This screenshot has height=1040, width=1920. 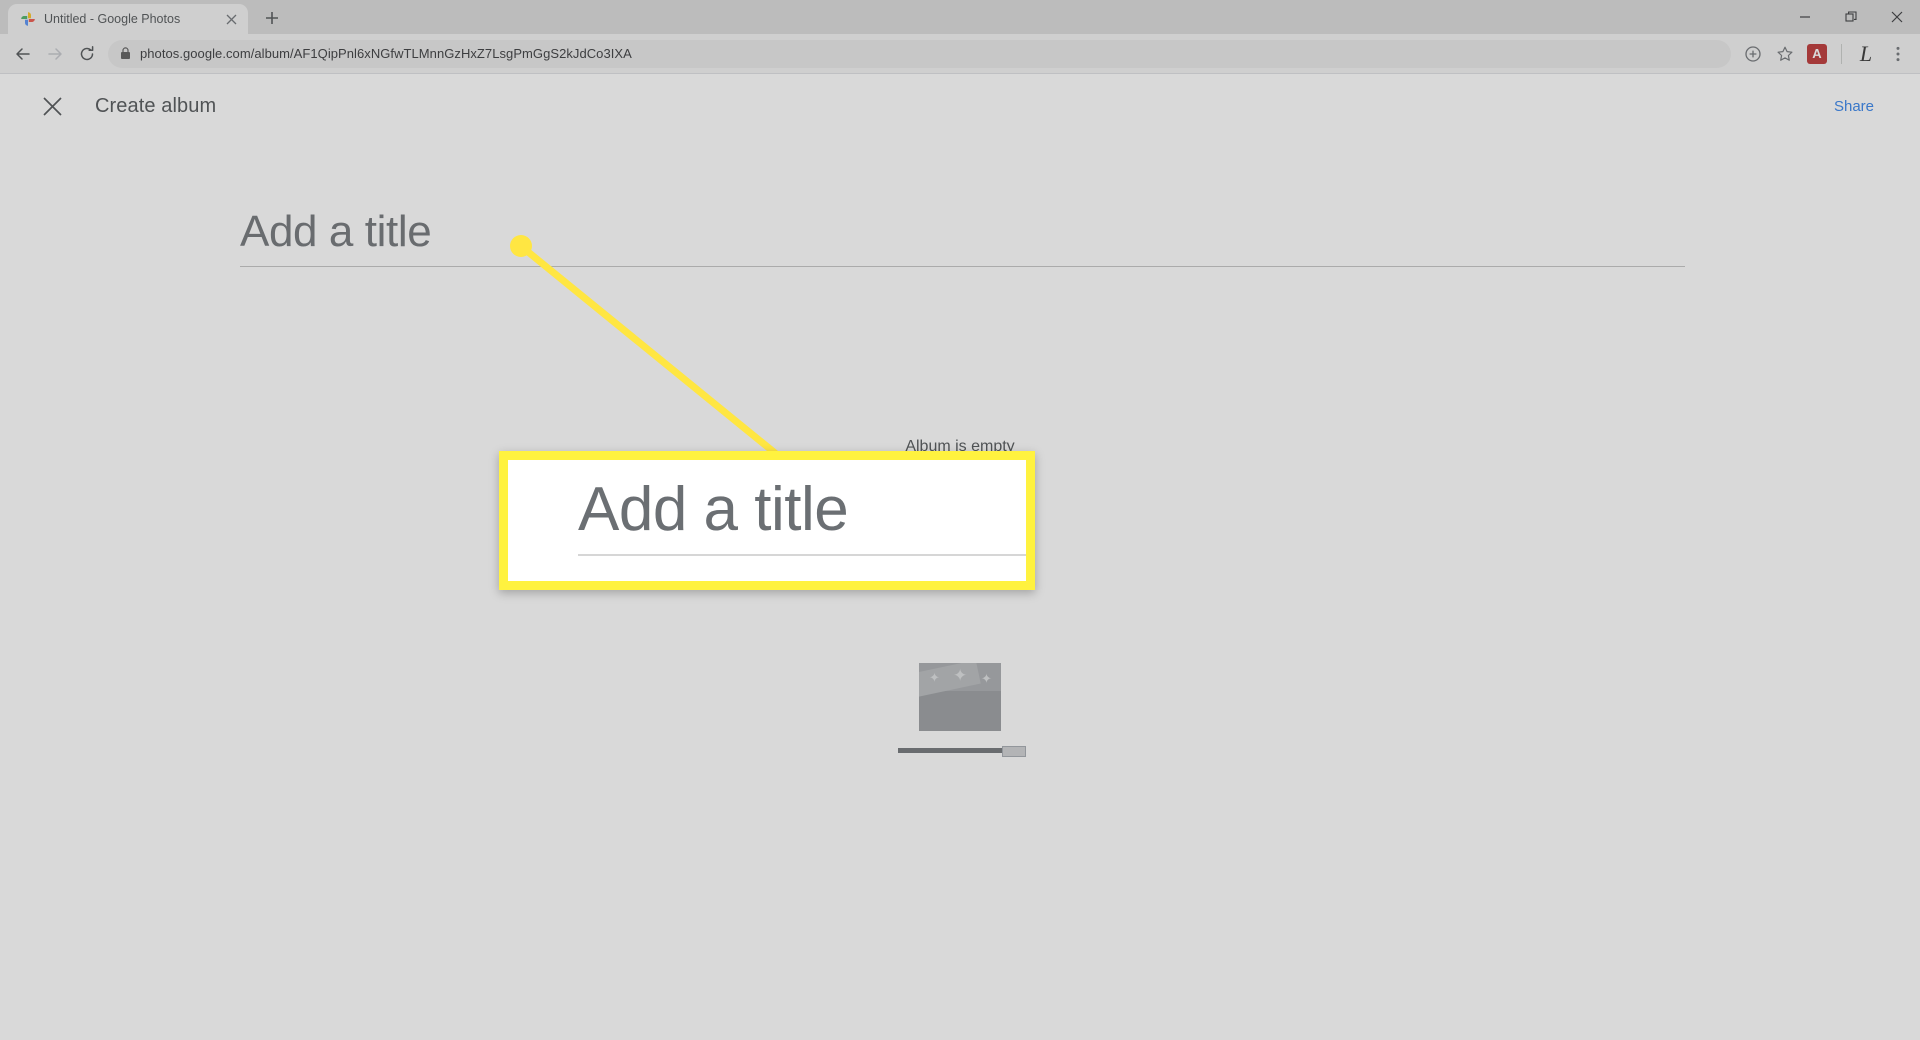 I want to click on album-title-field: Add a title, so click(x=962, y=237).